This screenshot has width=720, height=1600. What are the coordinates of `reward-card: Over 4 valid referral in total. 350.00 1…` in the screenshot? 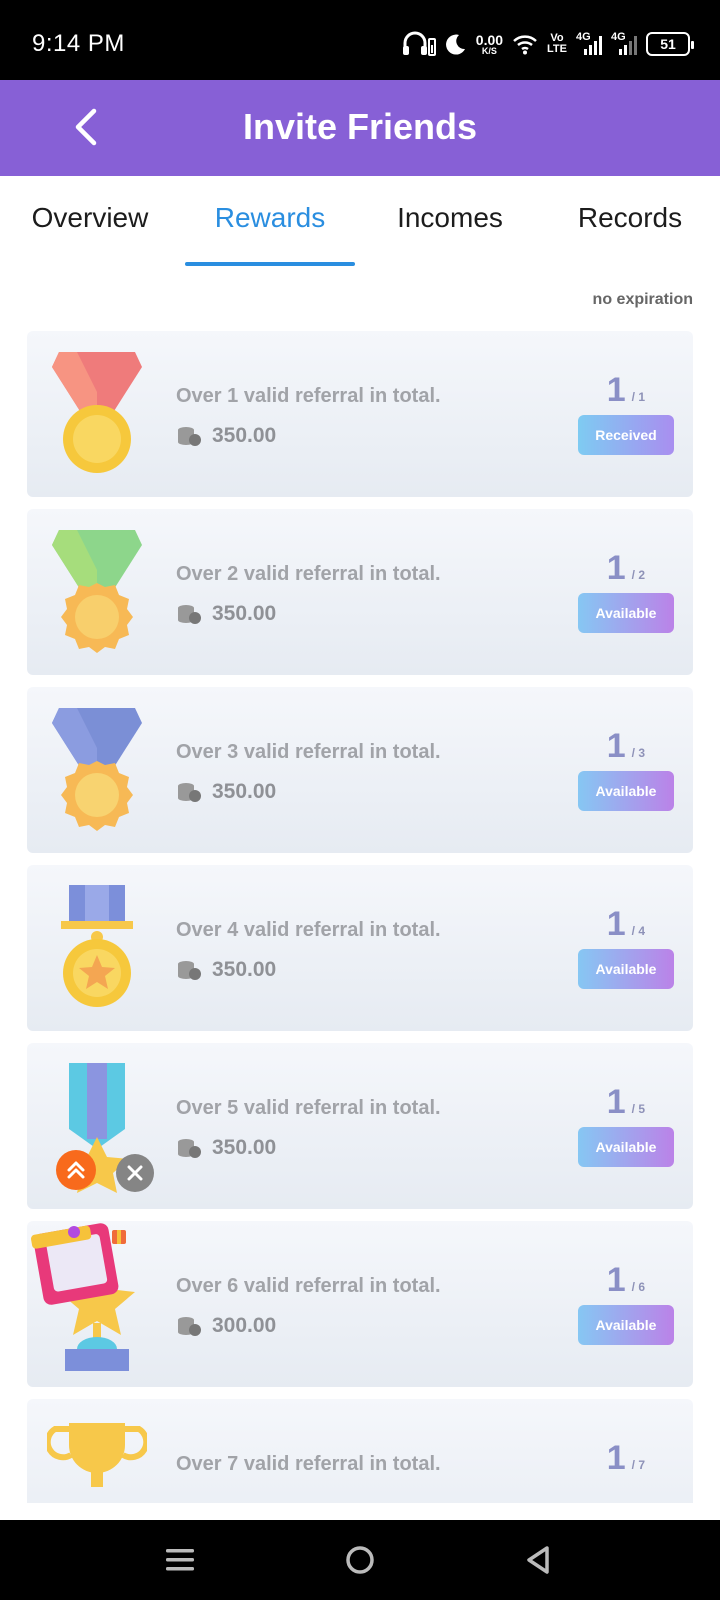 It's located at (360, 948).